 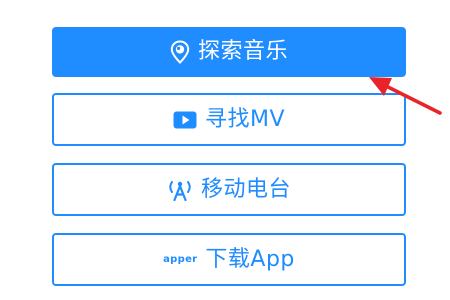 I want to click on radio-tower-icon, so click(x=180, y=190).